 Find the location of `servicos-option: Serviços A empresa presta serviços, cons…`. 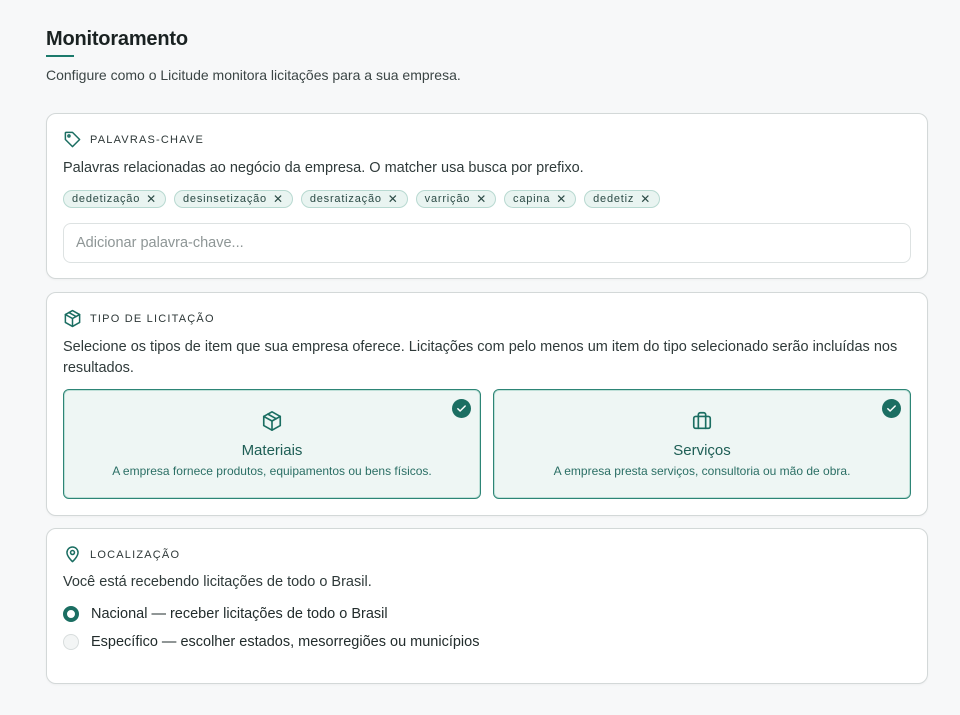

servicos-option: Serviços A empresa presta serviços, cons… is located at coordinates (702, 444).